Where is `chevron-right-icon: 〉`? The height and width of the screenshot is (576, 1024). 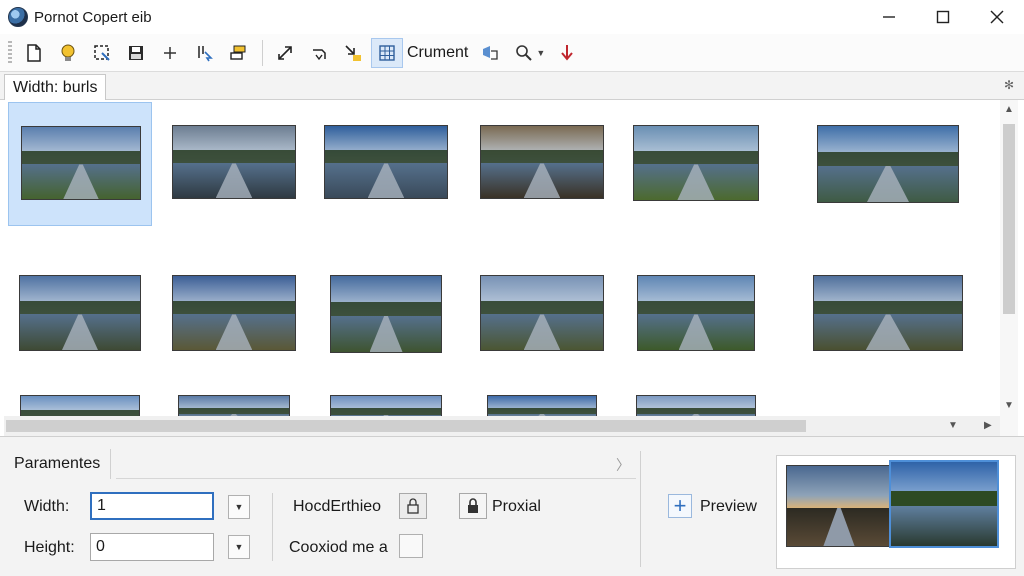
chevron-right-icon: 〉 is located at coordinates (623, 465).